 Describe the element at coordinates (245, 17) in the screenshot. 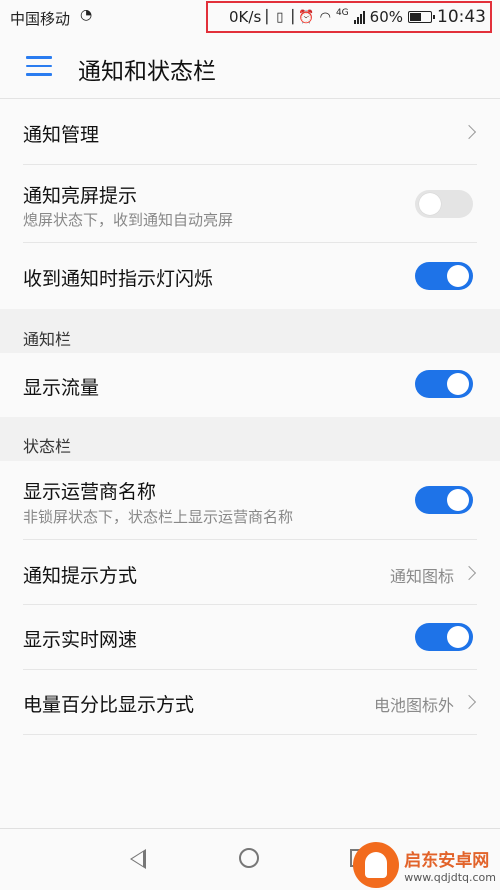

I see `net-speed: 0K/s` at that location.